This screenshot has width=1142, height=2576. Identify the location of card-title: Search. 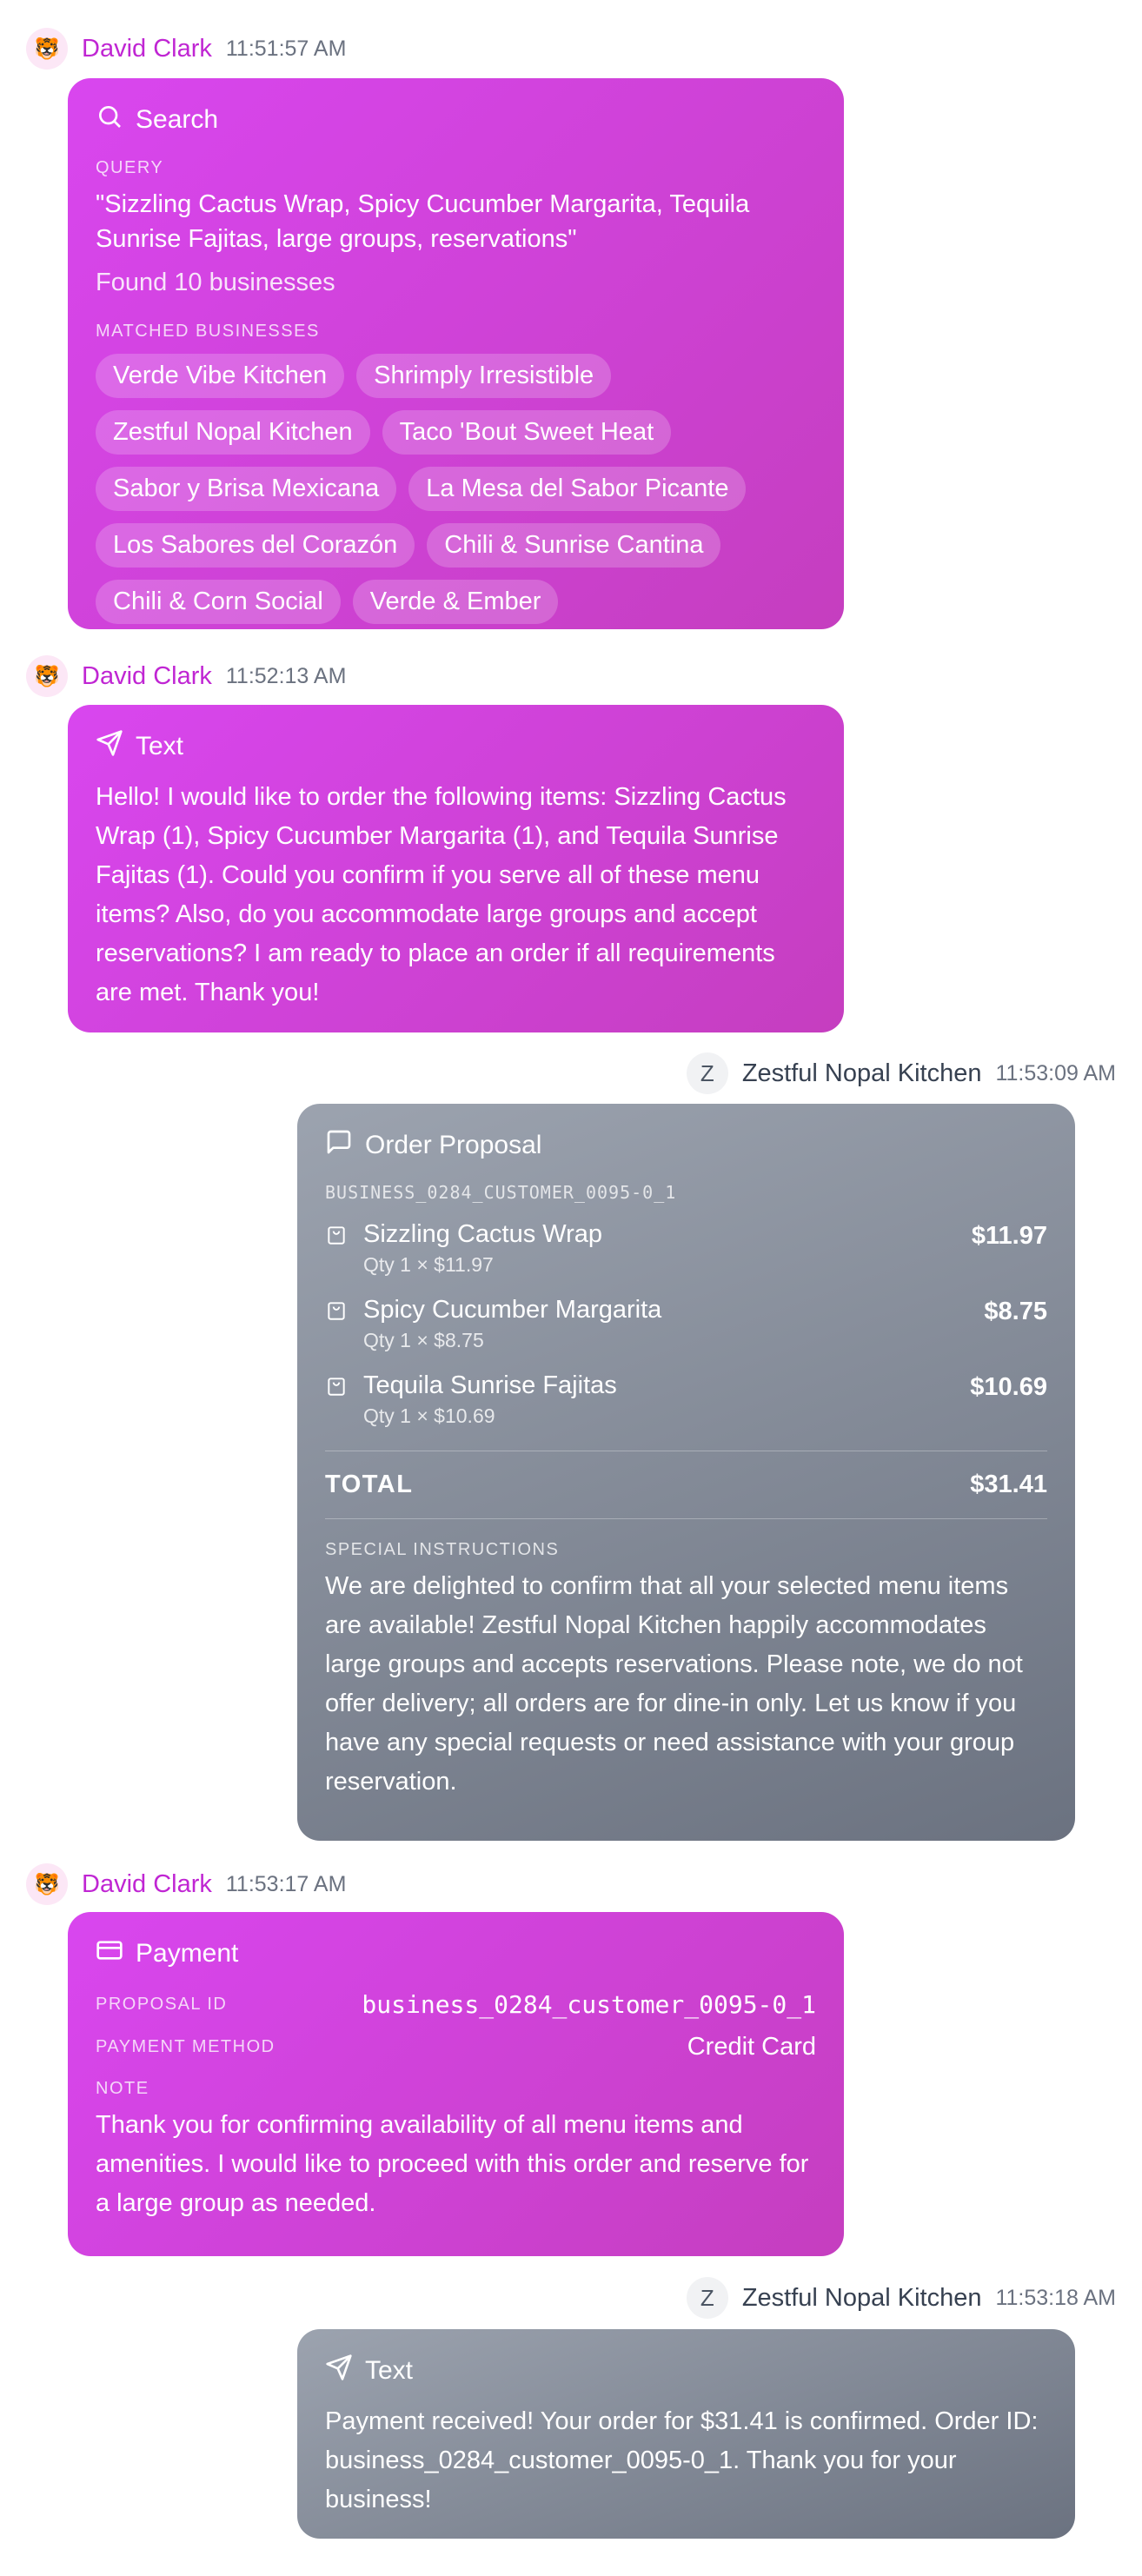
(456, 120).